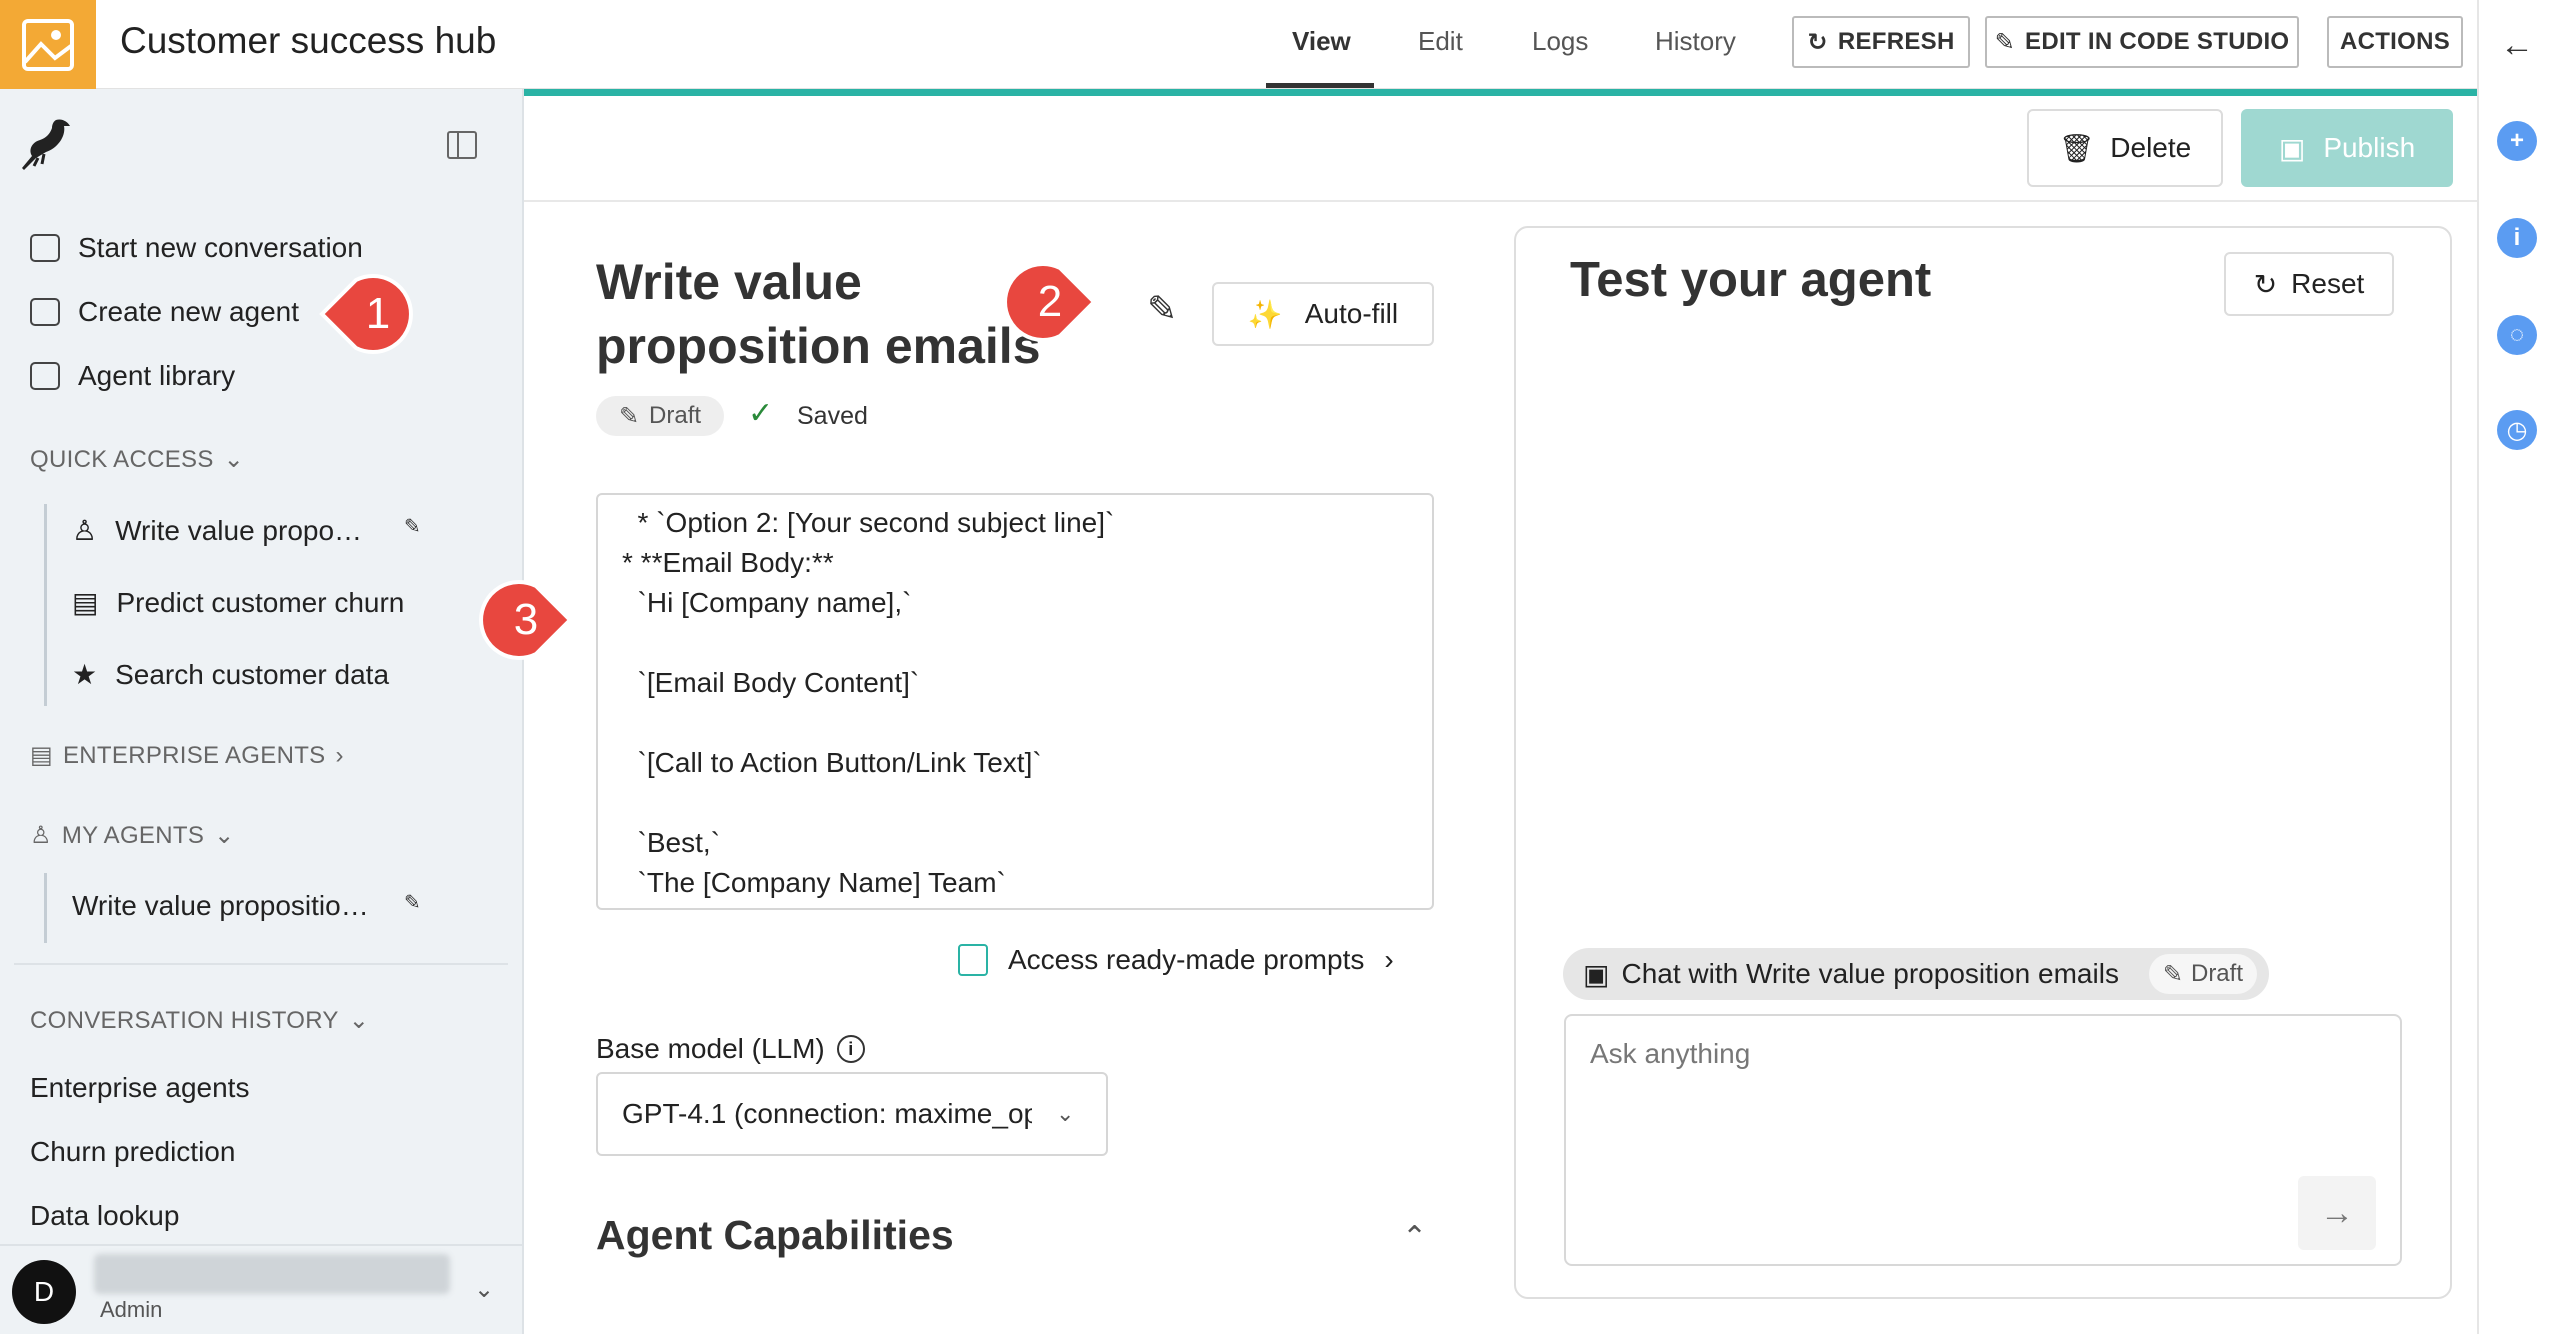 The width and height of the screenshot is (2554, 1334). Describe the element at coordinates (45, 376) in the screenshot. I see `library-icon` at that location.